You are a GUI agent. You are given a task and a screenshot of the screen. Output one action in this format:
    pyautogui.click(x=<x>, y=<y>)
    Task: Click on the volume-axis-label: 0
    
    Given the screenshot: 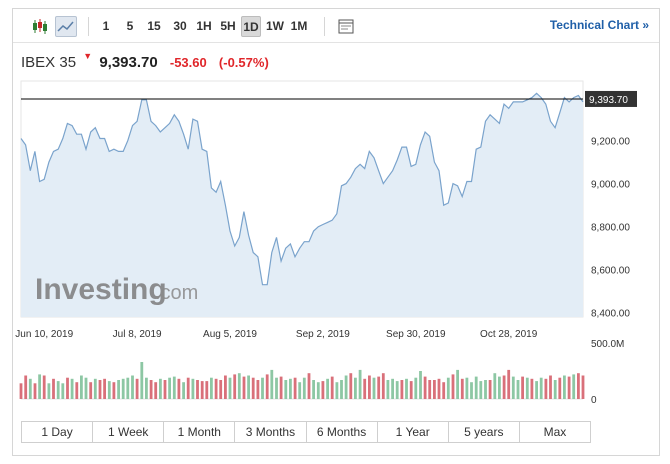 What is the action you would take?
    pyautogui.click(x=594, y=400)
    